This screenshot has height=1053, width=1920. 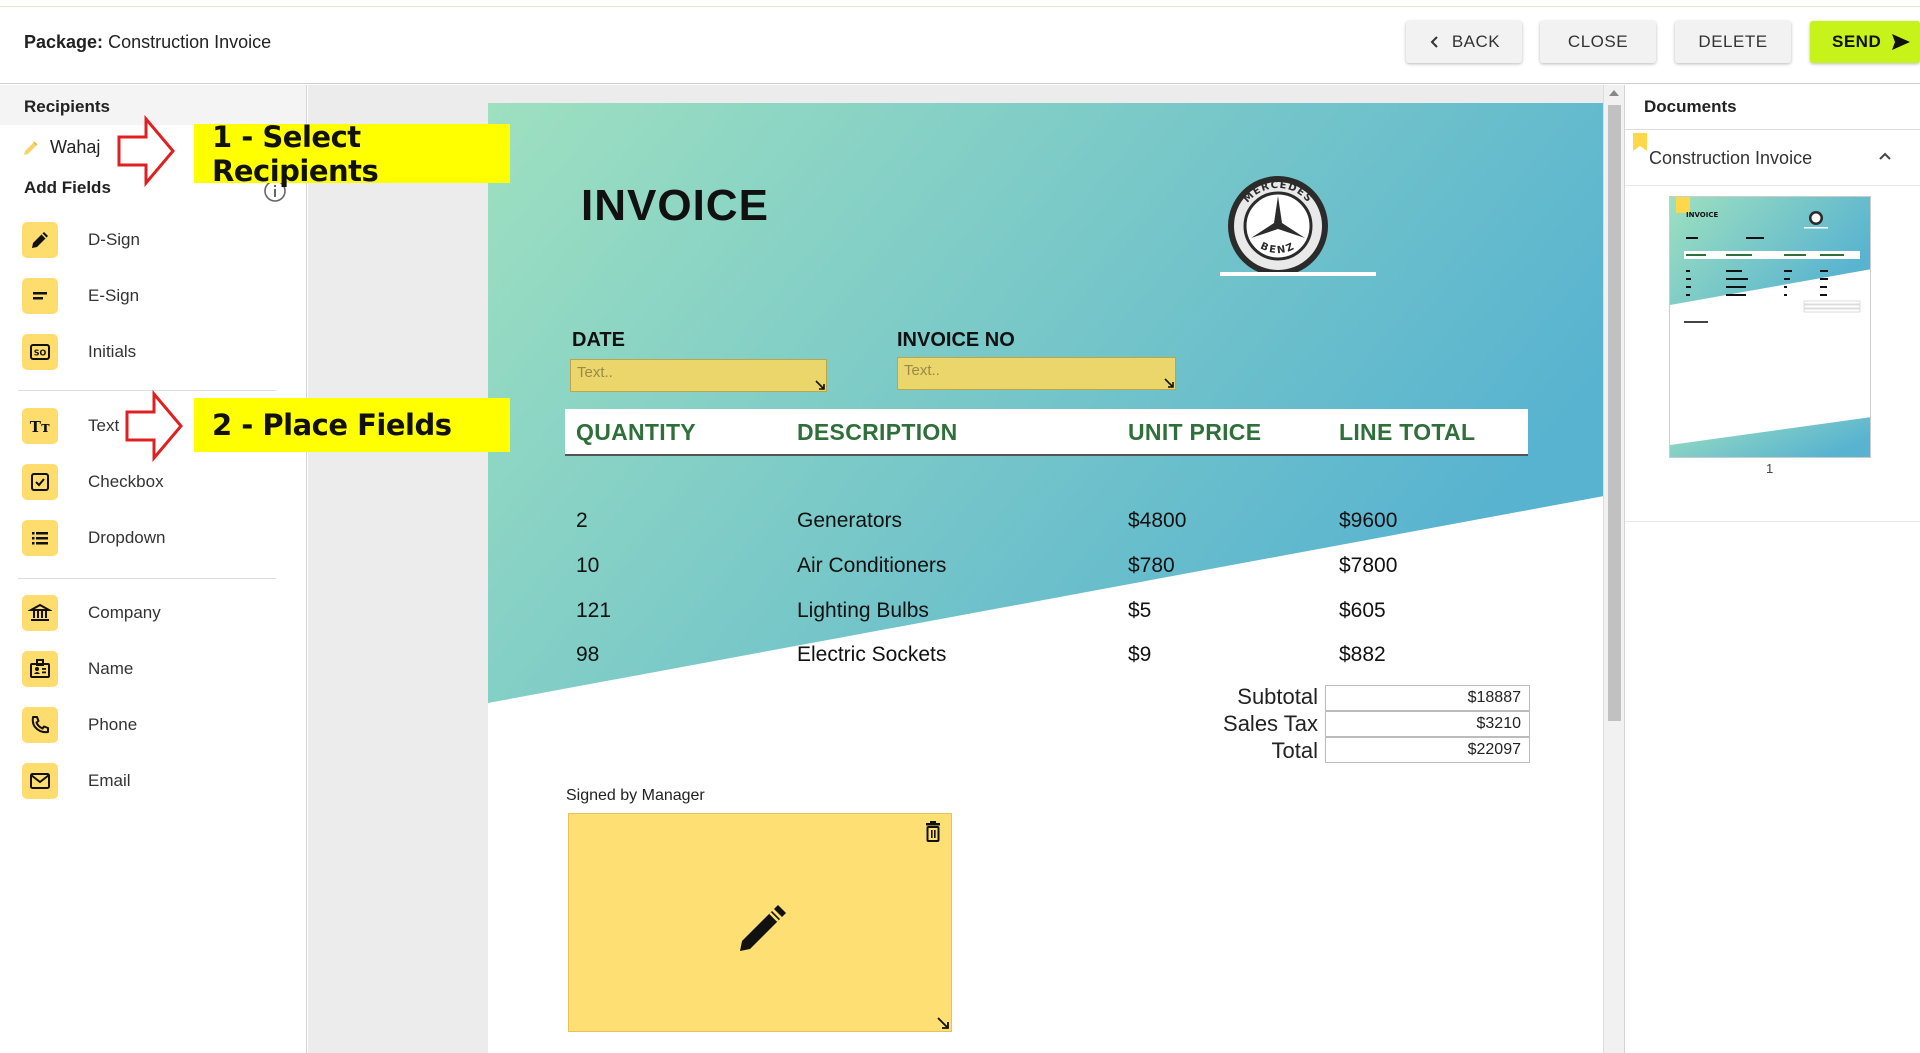 What do you see at coordinates (877, 432) in the screenshot?
I see `col-description: DESCRIPTION` at bounding box center [877, 432].